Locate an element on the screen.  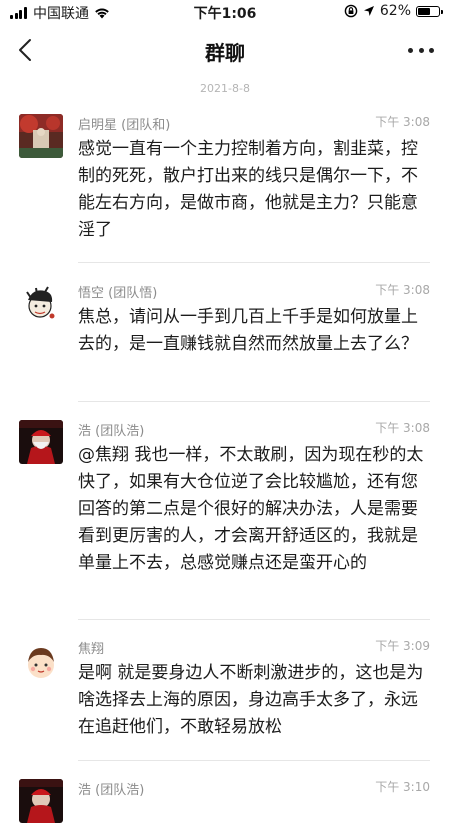
date-divider: 2021-8-8 is located at coordinates (225, 88).